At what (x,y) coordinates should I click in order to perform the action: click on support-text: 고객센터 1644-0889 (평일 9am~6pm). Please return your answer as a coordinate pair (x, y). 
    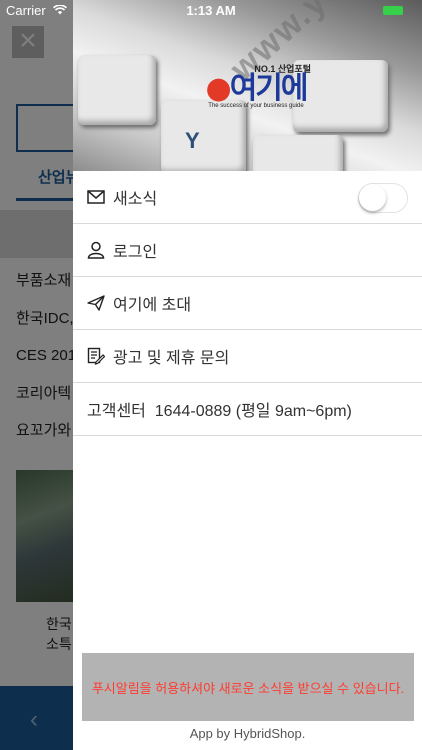
    Looking at the image, I should click on (219, 409).